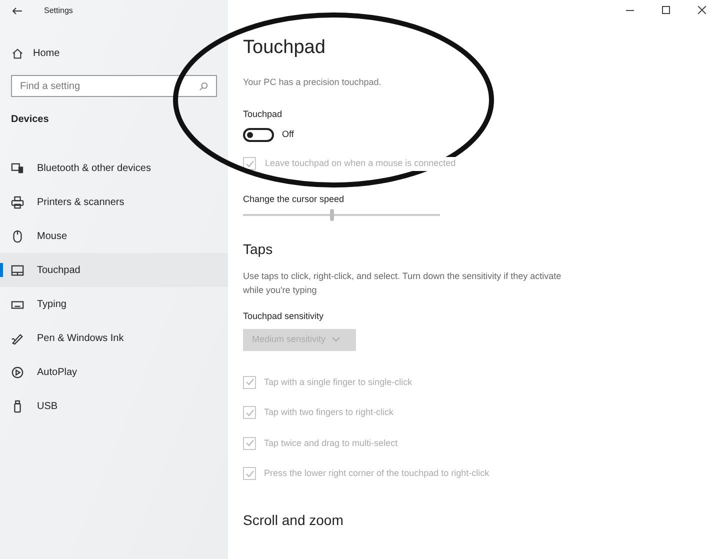  What do you see at coordinates (293, 199) in the screenshot?
I see `slider-label: Change the cursor speed` at bounding box center [293, 199].